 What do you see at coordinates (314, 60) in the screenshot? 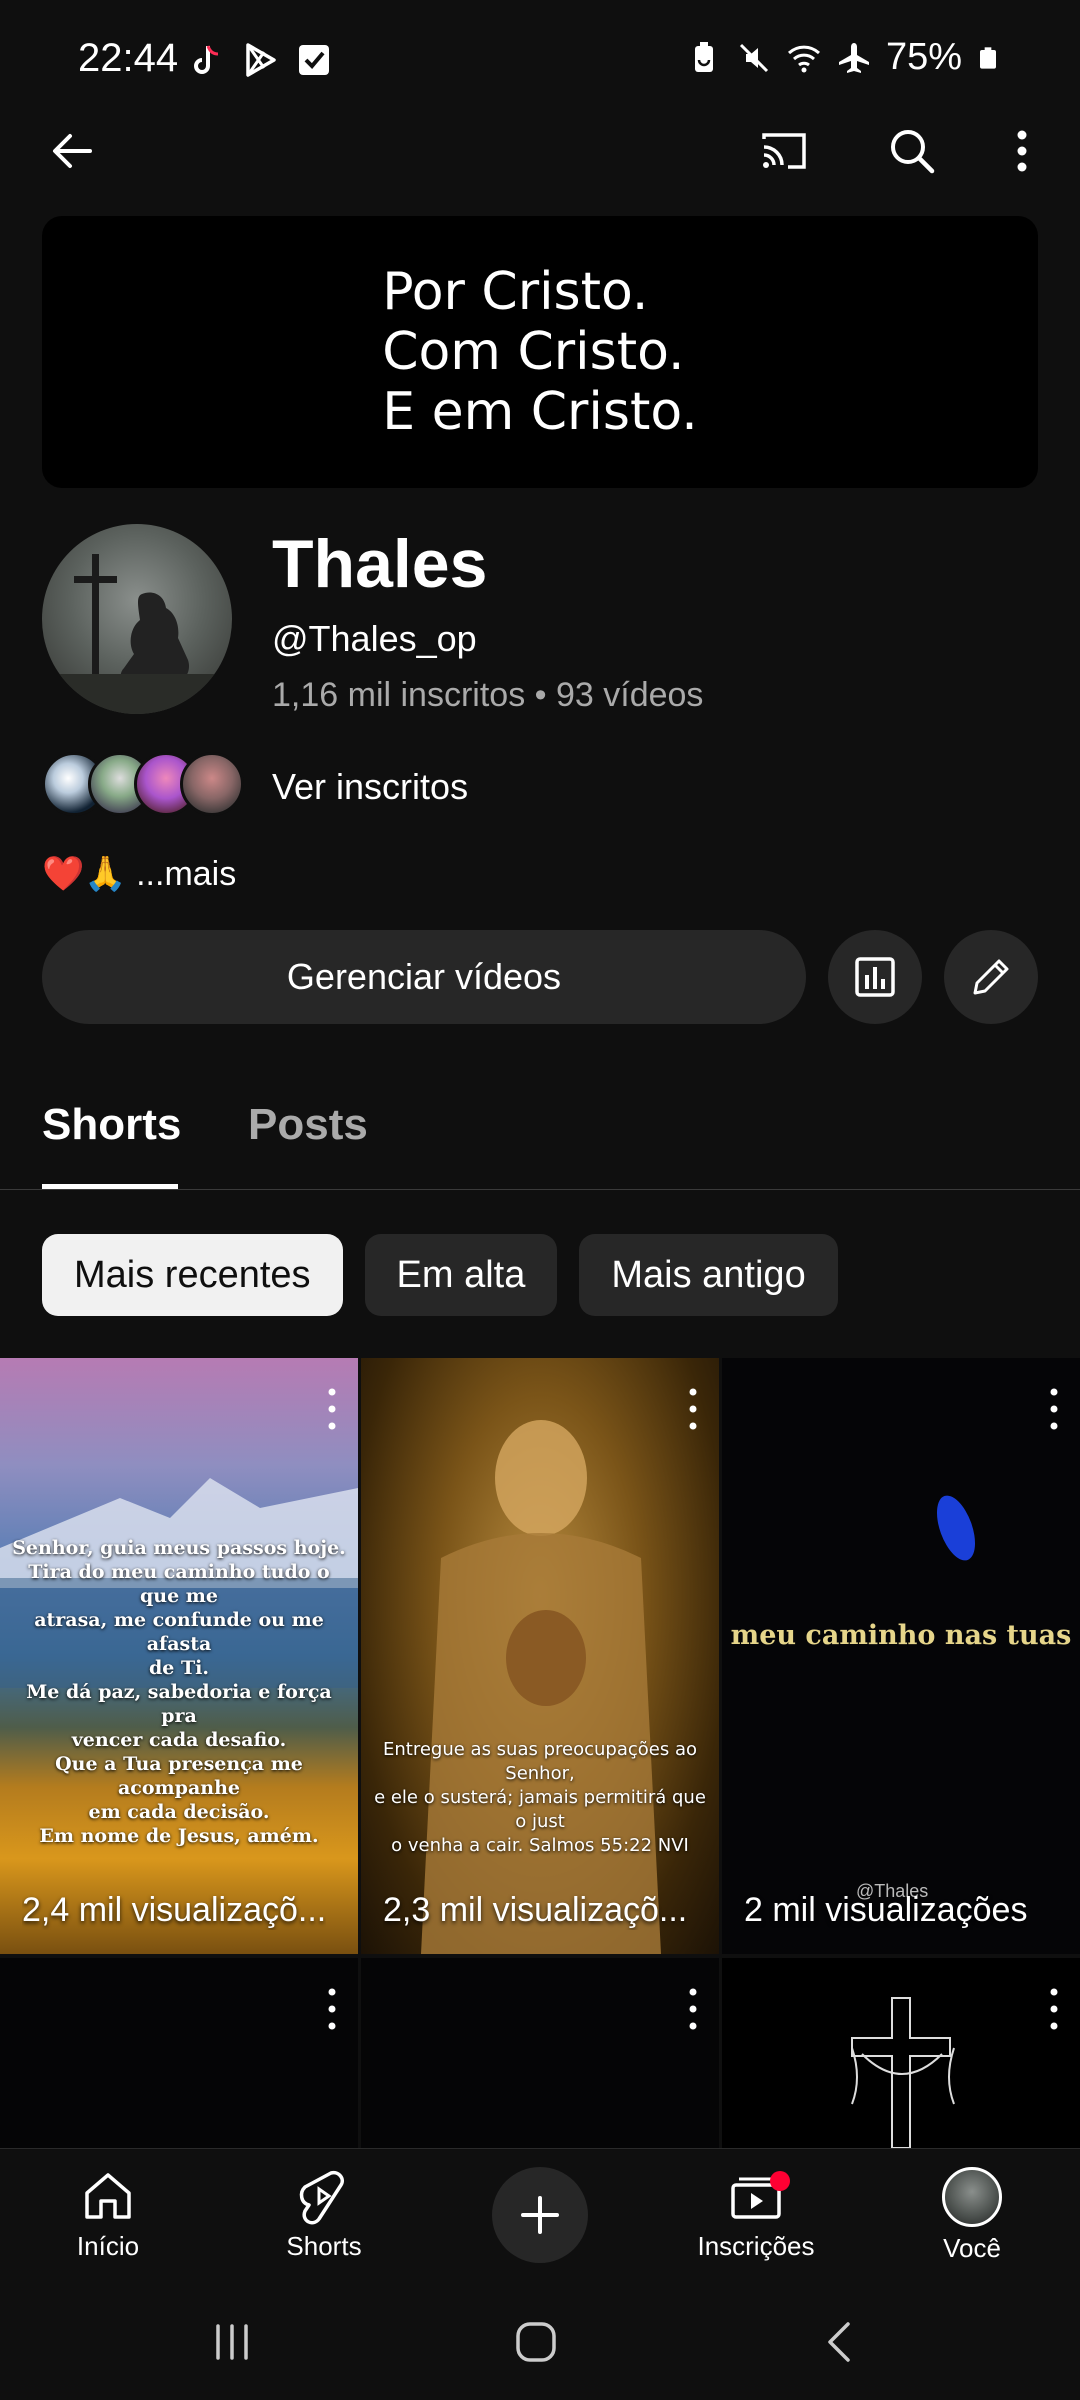
I see `checkbox-icon` at bounding box center [314, 60].